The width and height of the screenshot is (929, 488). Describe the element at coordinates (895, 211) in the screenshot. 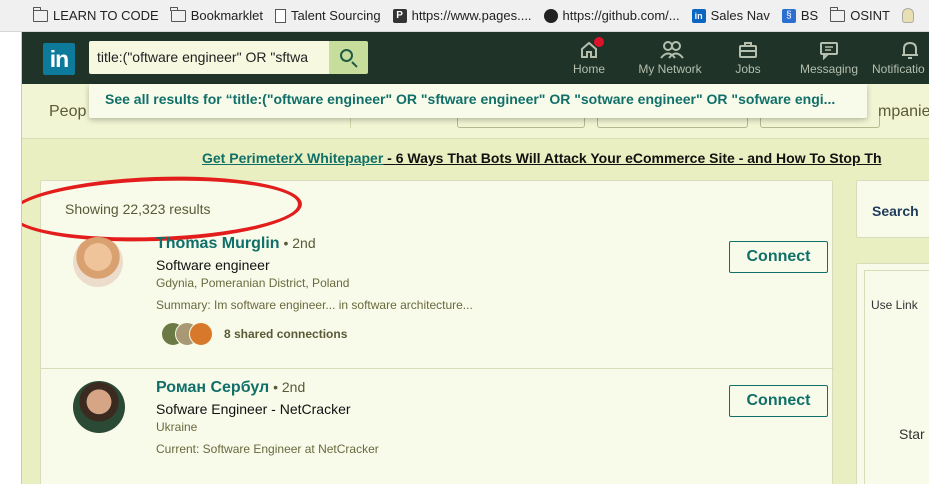

I see `search-sidebar-label: Search` at that location.